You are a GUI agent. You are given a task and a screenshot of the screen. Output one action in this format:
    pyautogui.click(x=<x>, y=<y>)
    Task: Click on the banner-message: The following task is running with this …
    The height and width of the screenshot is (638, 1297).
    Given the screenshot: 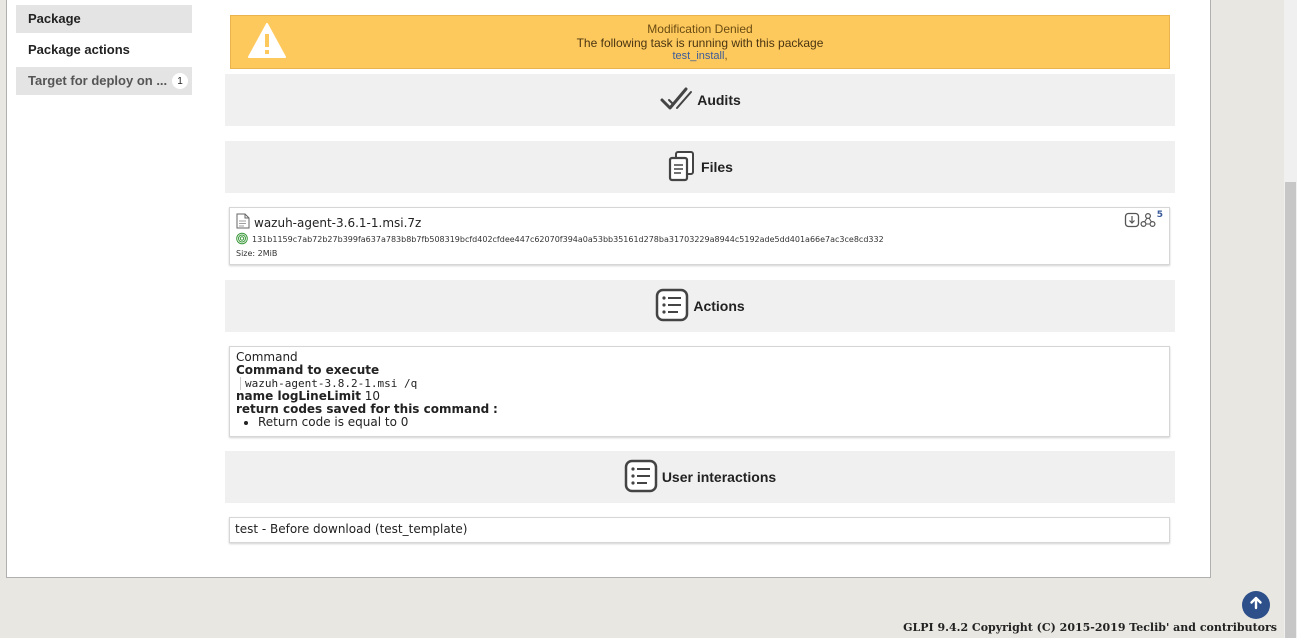 What is the action you would take?
    pyautogui.click(x=700, y=43)
    